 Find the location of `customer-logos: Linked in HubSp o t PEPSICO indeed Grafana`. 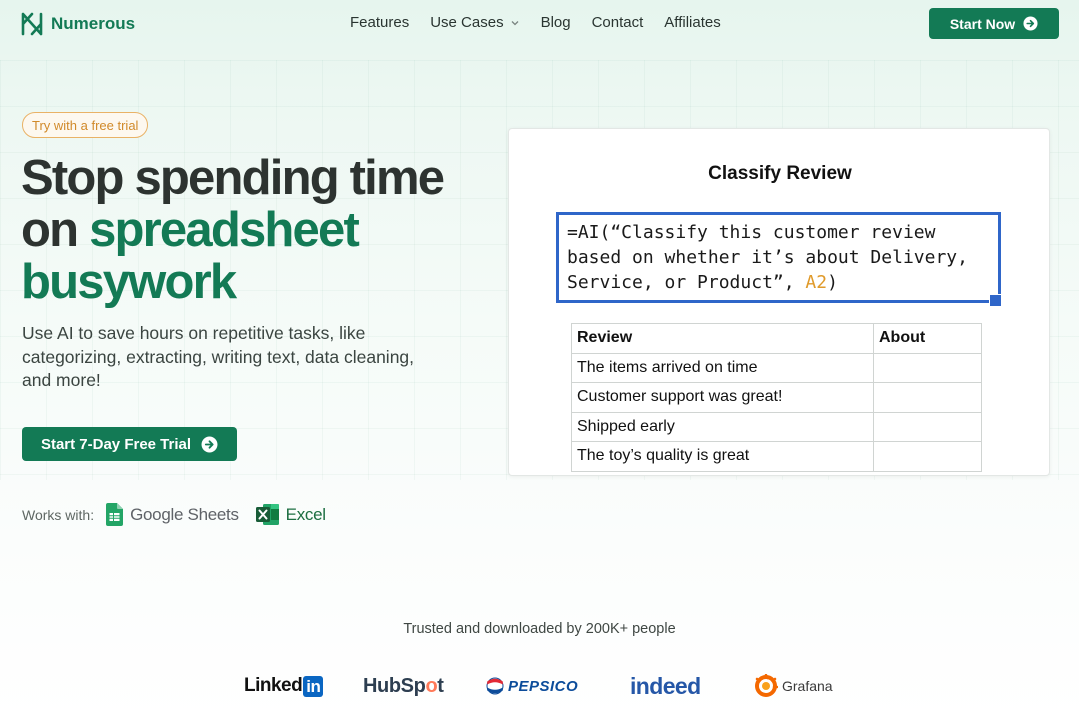

customer-logos: Linked in HubSp o t PEPSICO indeed Grafana is located at coordinates (539, 688).